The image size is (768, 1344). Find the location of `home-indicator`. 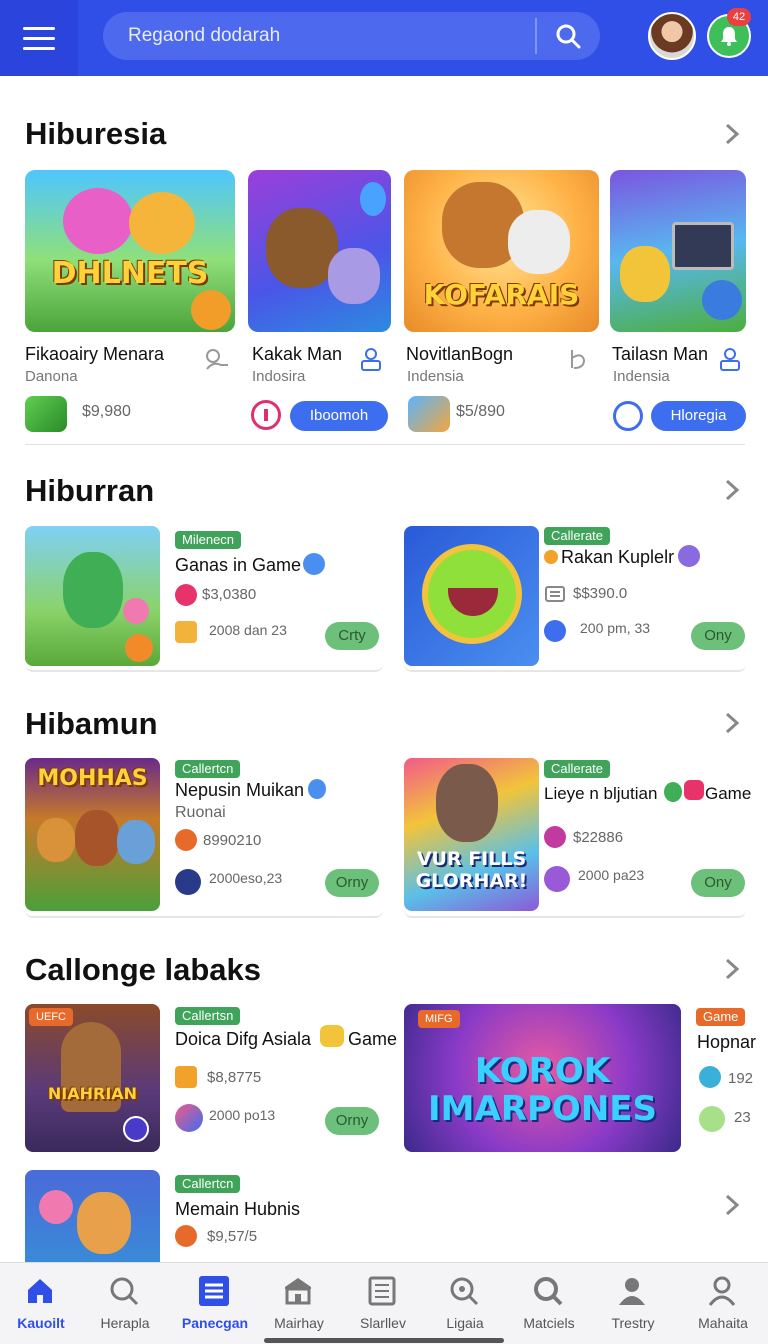

home-indicator is located at coordinates (384, 1340).